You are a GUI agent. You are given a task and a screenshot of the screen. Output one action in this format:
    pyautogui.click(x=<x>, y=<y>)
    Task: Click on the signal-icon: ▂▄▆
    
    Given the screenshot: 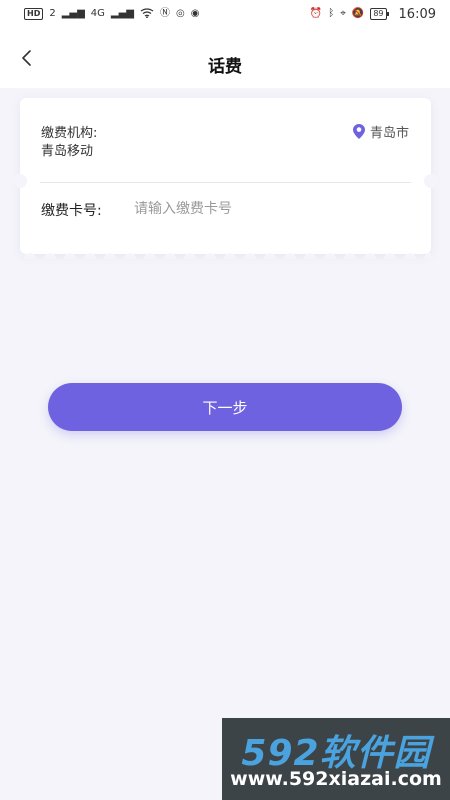 What is the action you would take?
    pyautogui.click(x=73, y=13)
    